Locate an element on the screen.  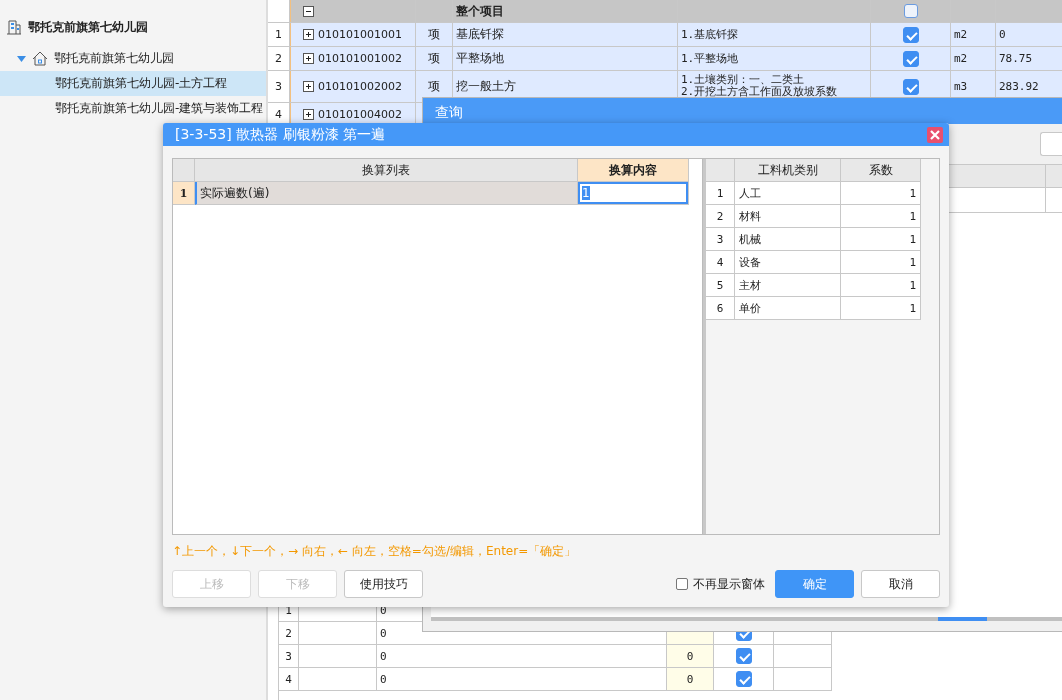
scroll-thumb is located at coordinates (962, 619).